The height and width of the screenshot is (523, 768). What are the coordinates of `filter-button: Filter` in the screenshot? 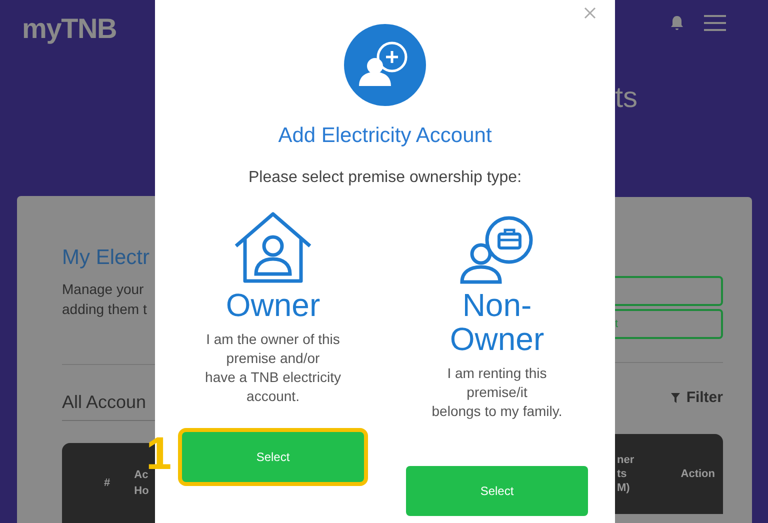 It's located at (697, 398).